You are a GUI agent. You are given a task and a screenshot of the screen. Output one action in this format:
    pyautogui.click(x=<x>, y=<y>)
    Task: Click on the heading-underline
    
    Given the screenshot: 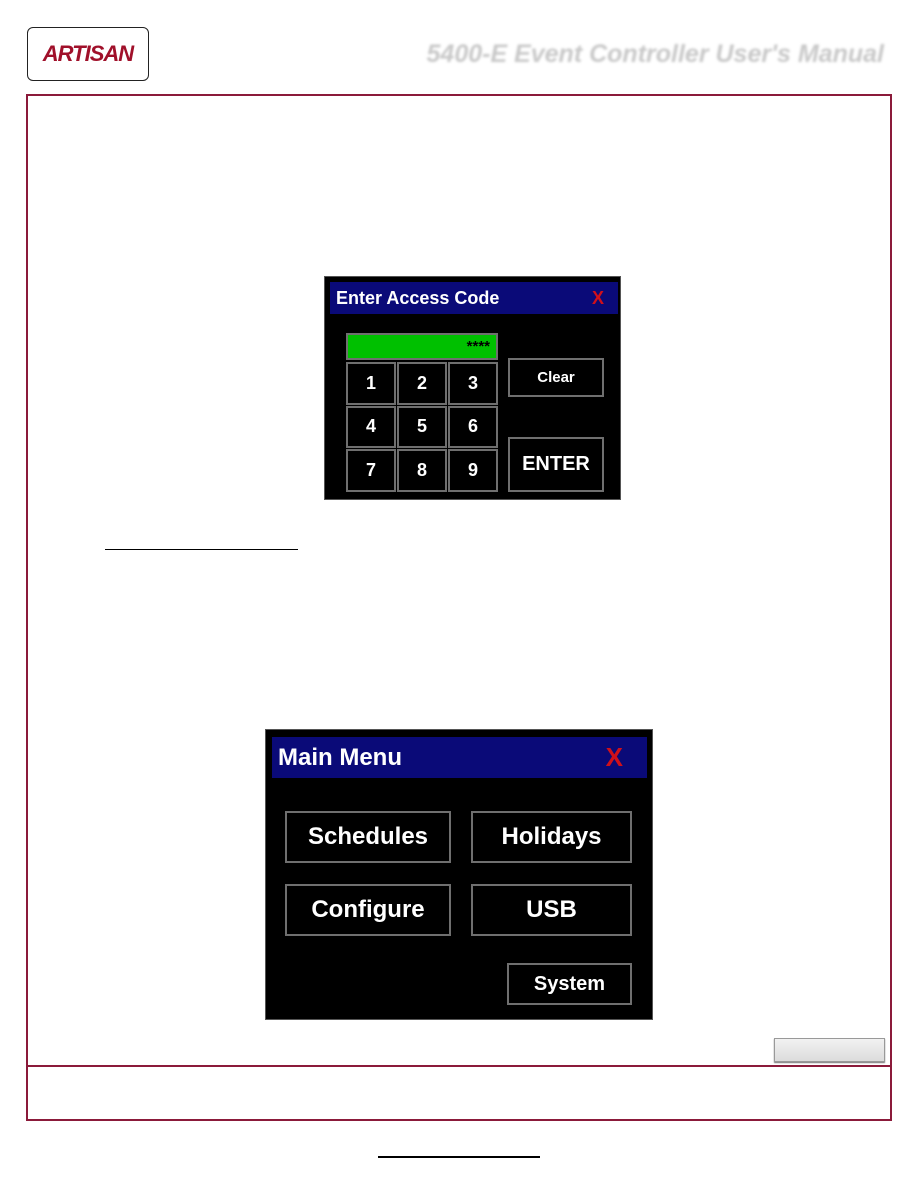 What is the action you would take?
    pyautogui.click(x=201, y=549)
    